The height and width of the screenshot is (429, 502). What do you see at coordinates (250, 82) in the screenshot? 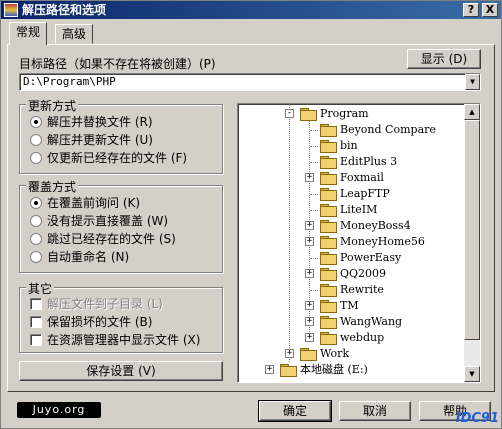
I see `target-path-input: D:\Program\PHP ▼` at bounding box center [250, 82].